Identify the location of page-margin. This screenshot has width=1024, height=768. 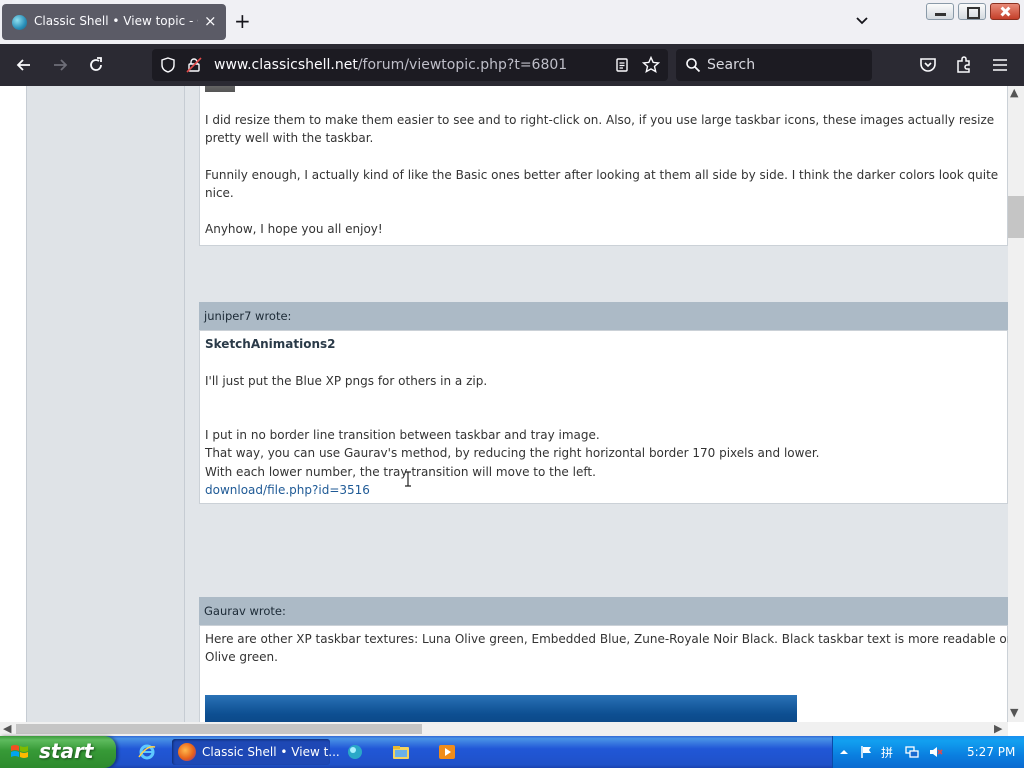
(13, 404).